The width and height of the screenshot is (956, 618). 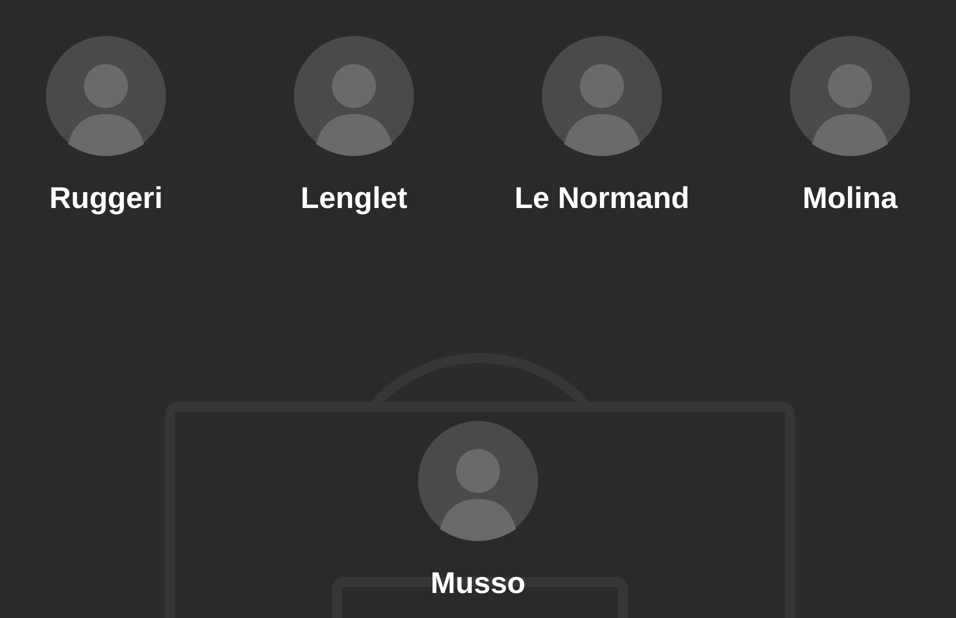 What do you see at coordinates (478, 584) in the screenshot?
I see `player-name: Musso` at bounding box center [478, 584].